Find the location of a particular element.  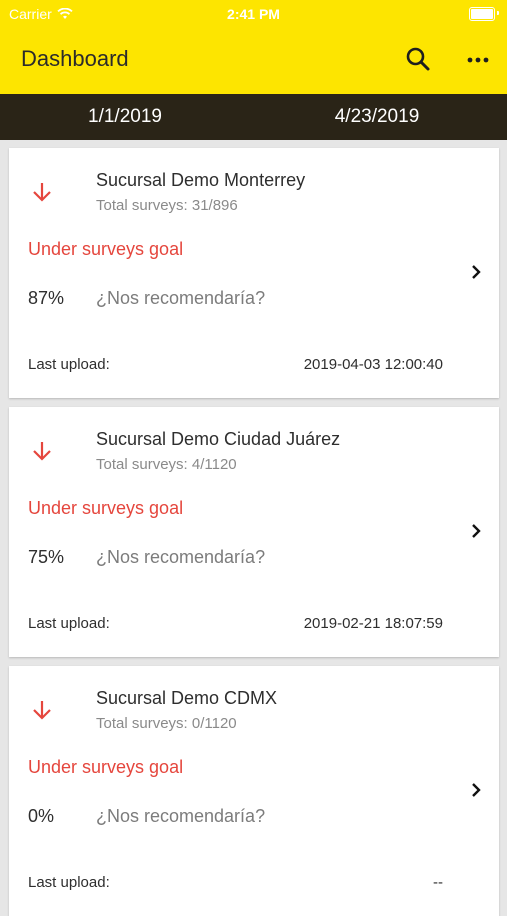

last-upload-value: 2019-04-03 12:00:40 is located at coordinates (373, 364).